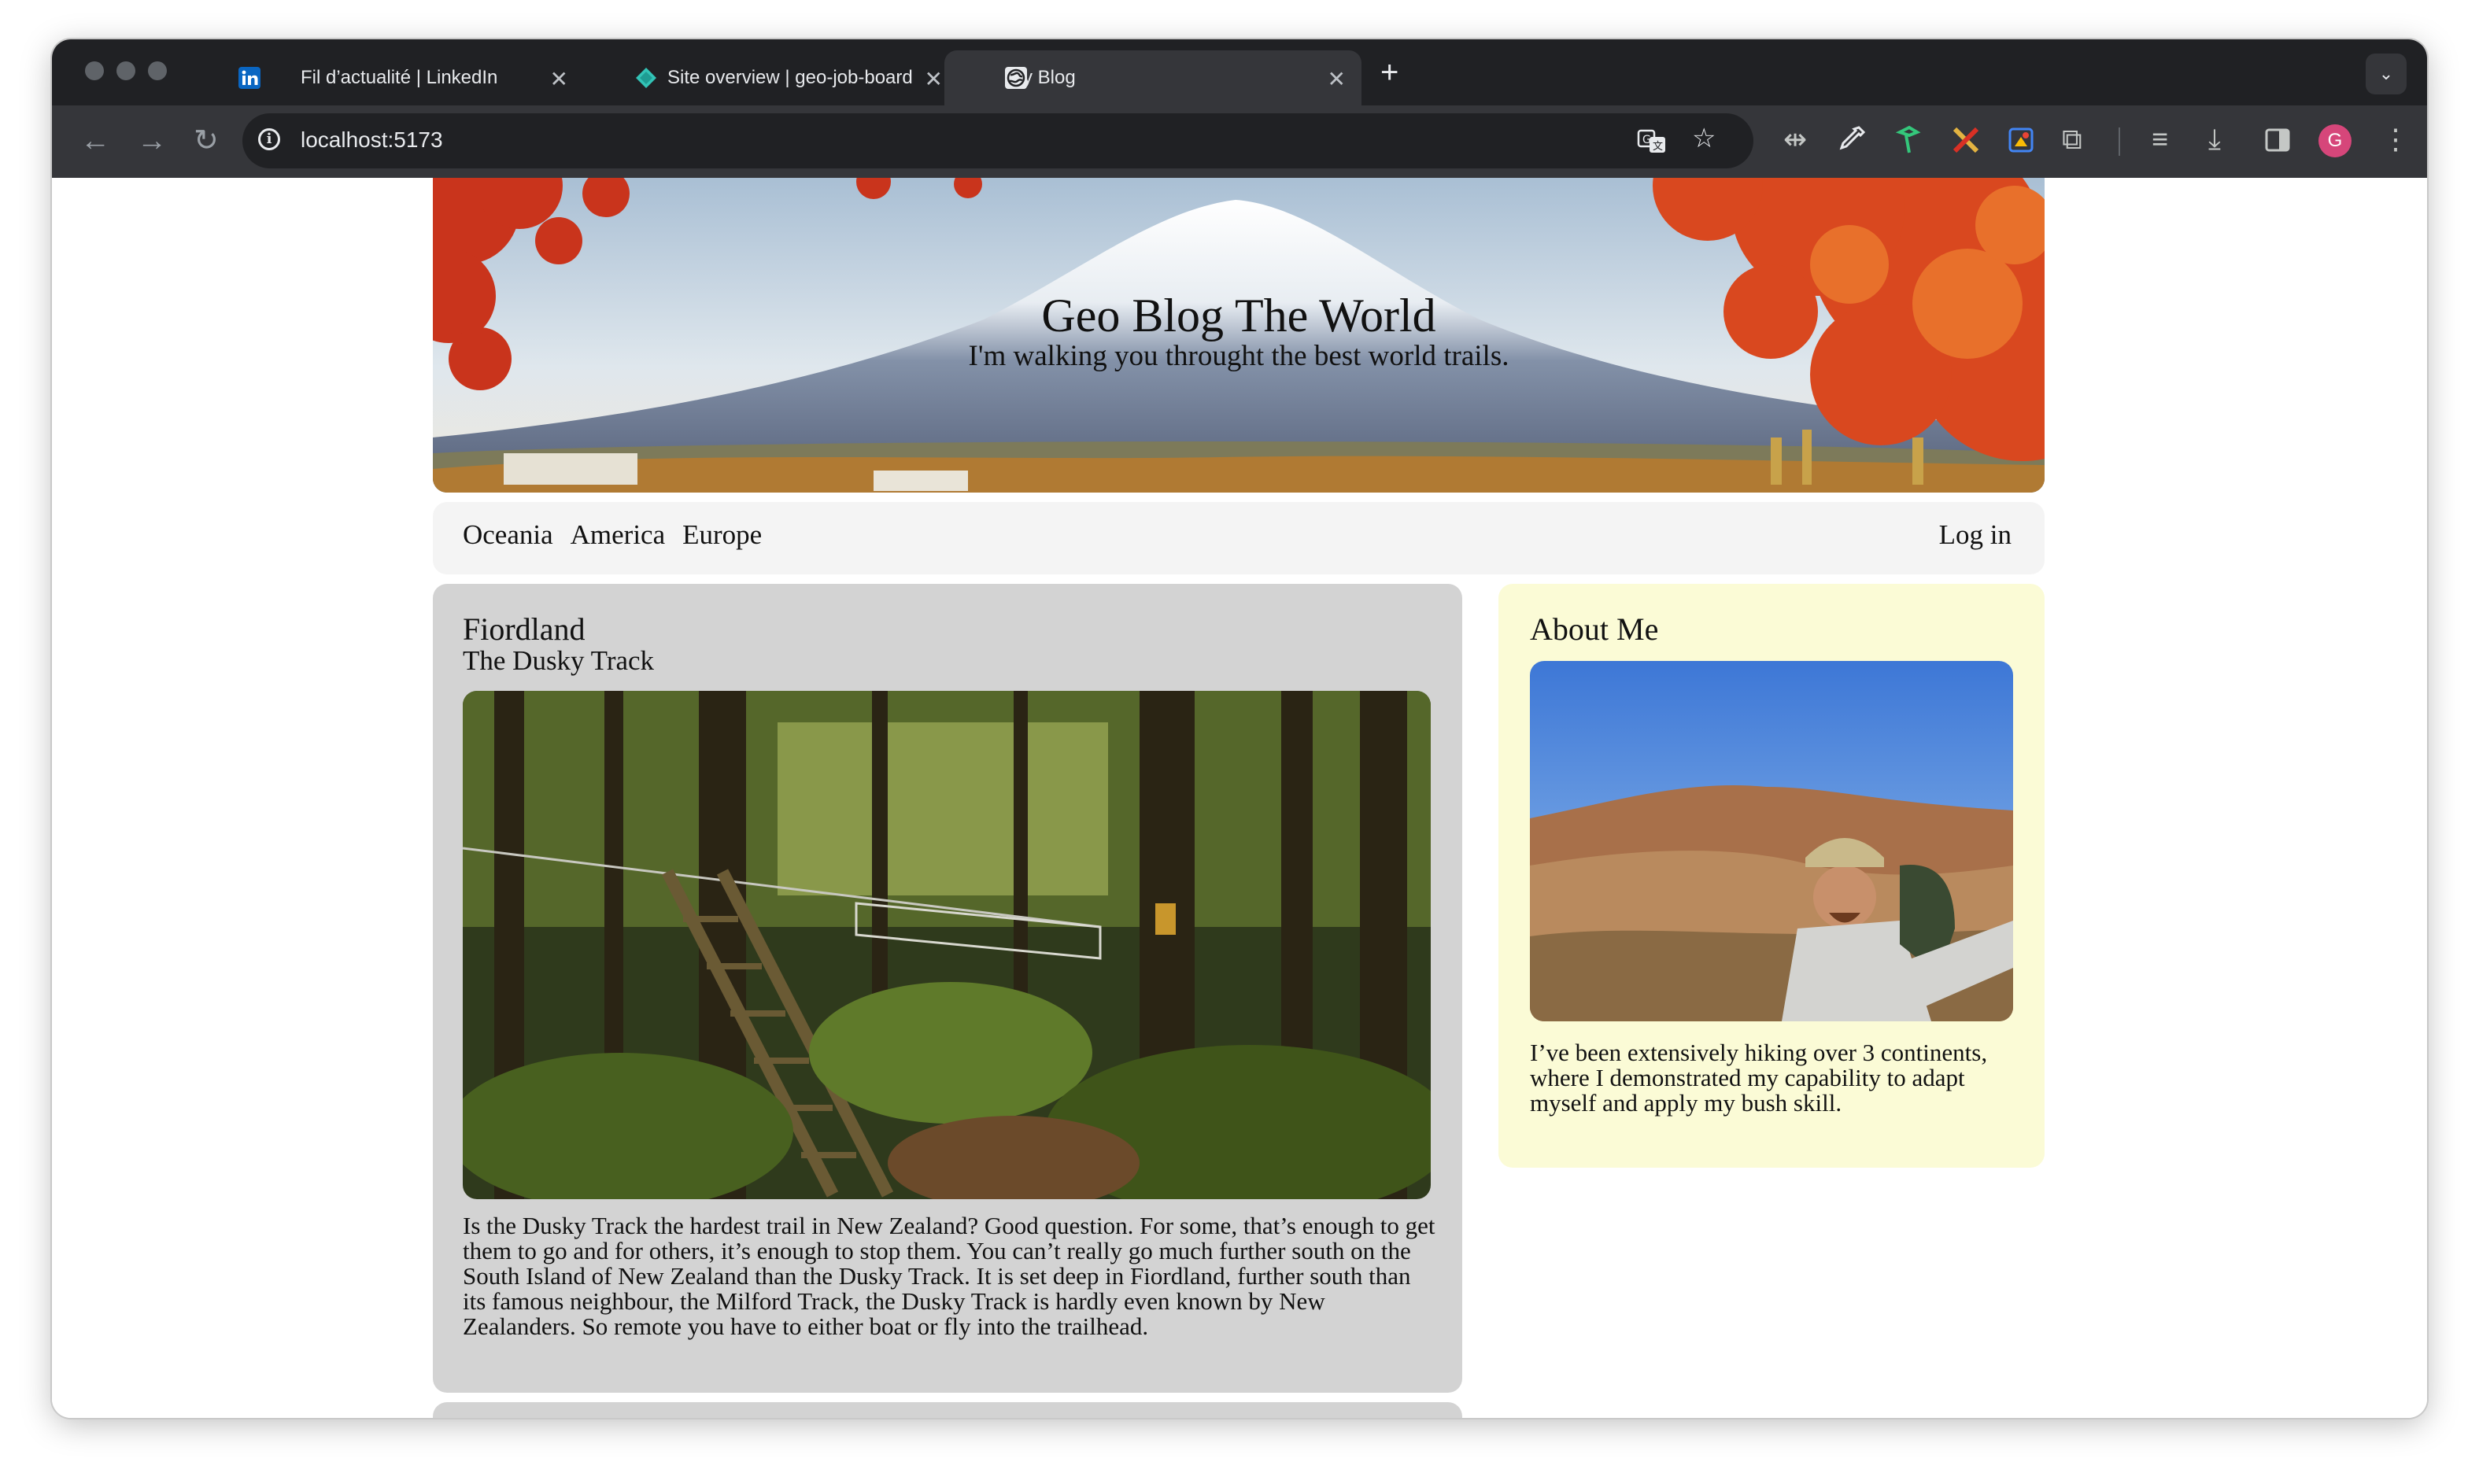 Image resolution: width=2479 pixels, height=1484 pixels. I want to click on extension-green-icon, so click(1908, 140).